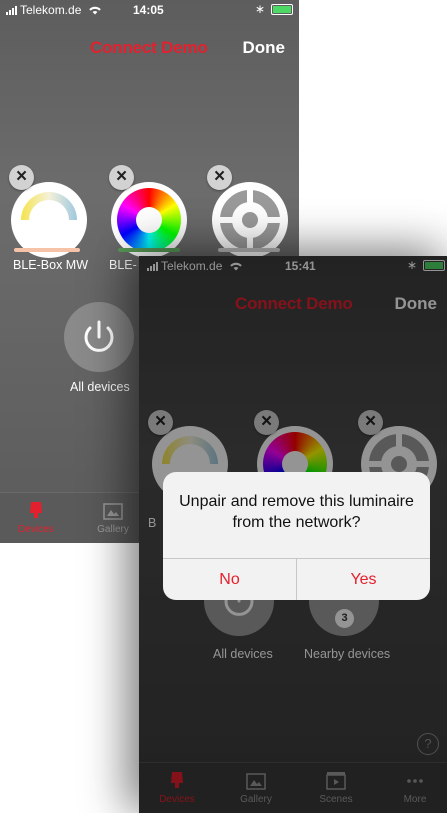 The width and height of the screenshot is (447, 813). I want to click on sensor-icon, so click(250, 220).